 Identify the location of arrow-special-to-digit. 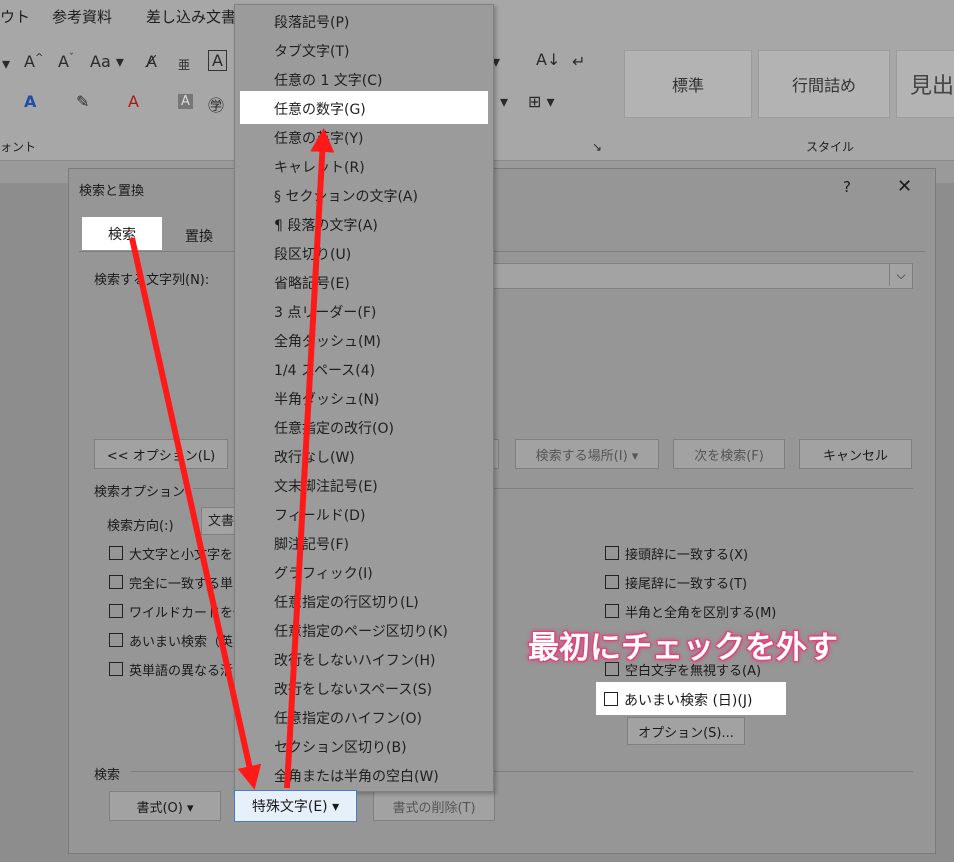
(309, 458).